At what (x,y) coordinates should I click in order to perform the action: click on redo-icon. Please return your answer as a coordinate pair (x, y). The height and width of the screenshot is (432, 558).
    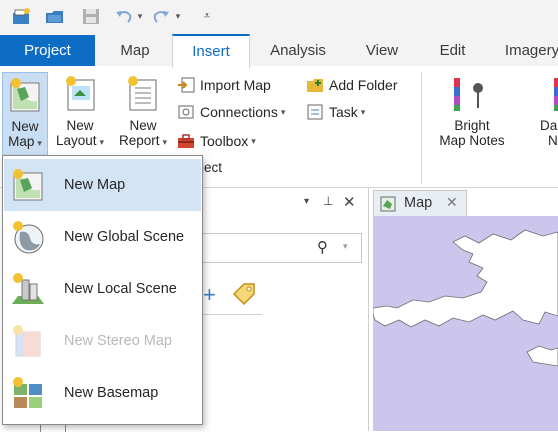
    Looking at the image, I should click on (161, 16).